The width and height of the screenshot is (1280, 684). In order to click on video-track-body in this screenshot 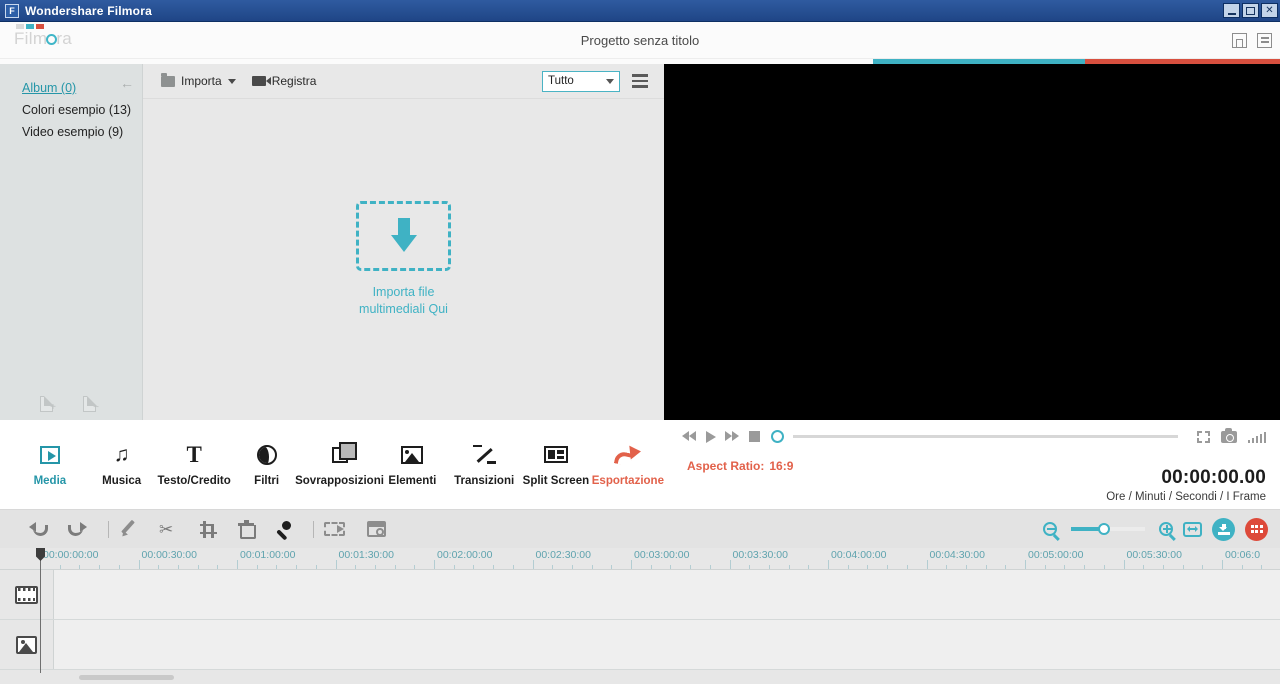, I will do `click(667, 594)`.